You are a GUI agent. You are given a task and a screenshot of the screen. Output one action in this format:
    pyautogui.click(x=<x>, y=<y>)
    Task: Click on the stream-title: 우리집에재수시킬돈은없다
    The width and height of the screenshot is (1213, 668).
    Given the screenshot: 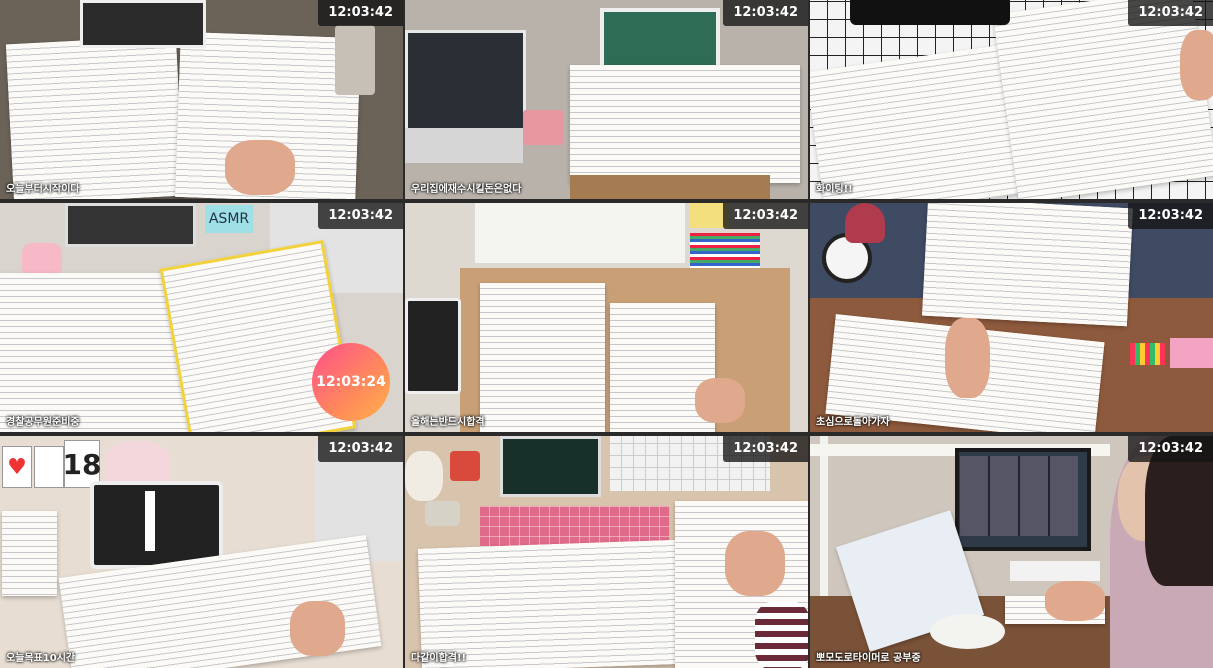 What is the action you would take?
    pyautogui.click(x=466, y=189)
    